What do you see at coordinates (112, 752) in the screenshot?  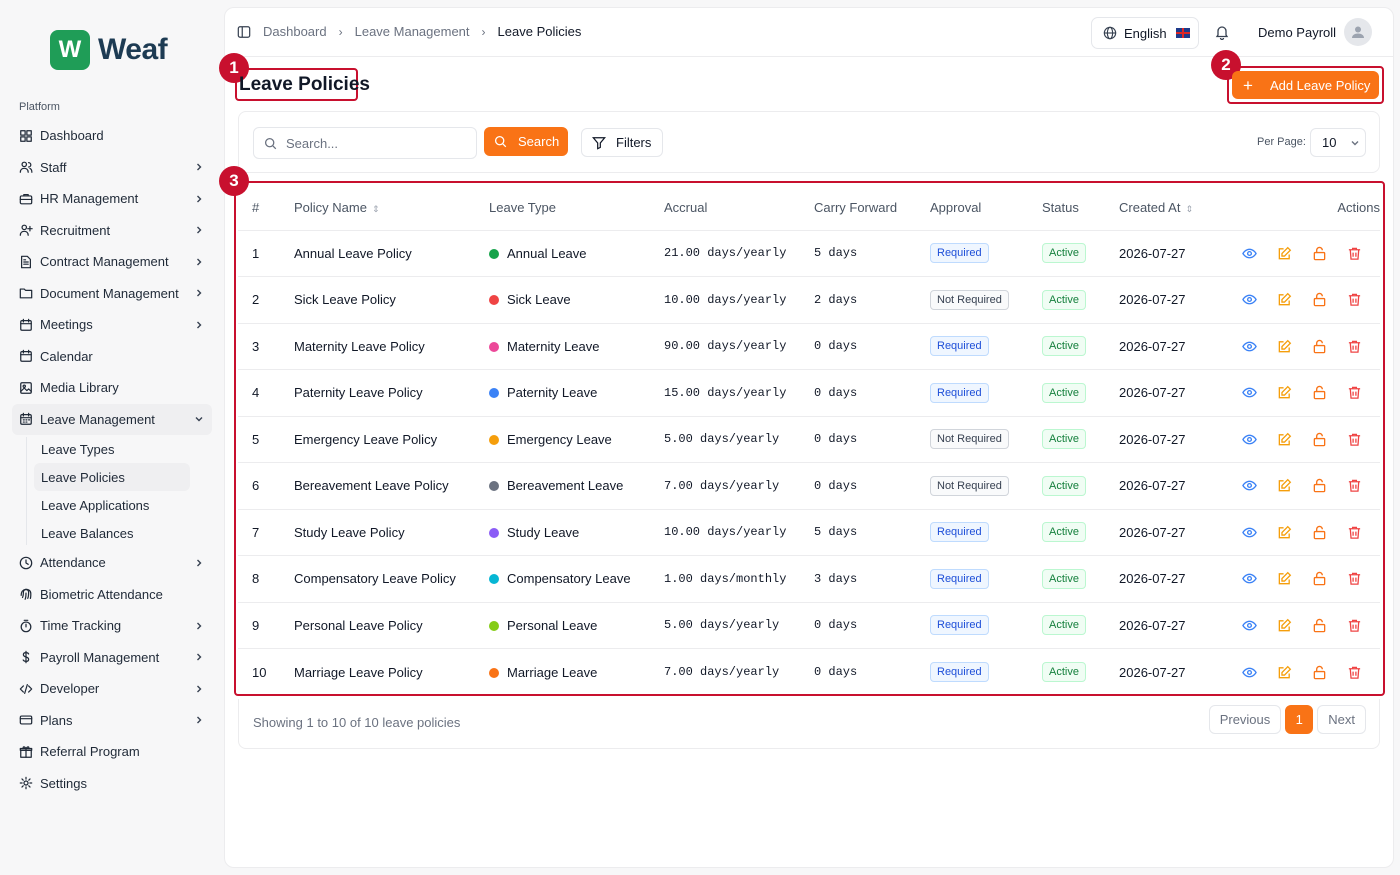 I see `sidebar-item-referral-program: Referral Program` at bounding box center [112, 752].